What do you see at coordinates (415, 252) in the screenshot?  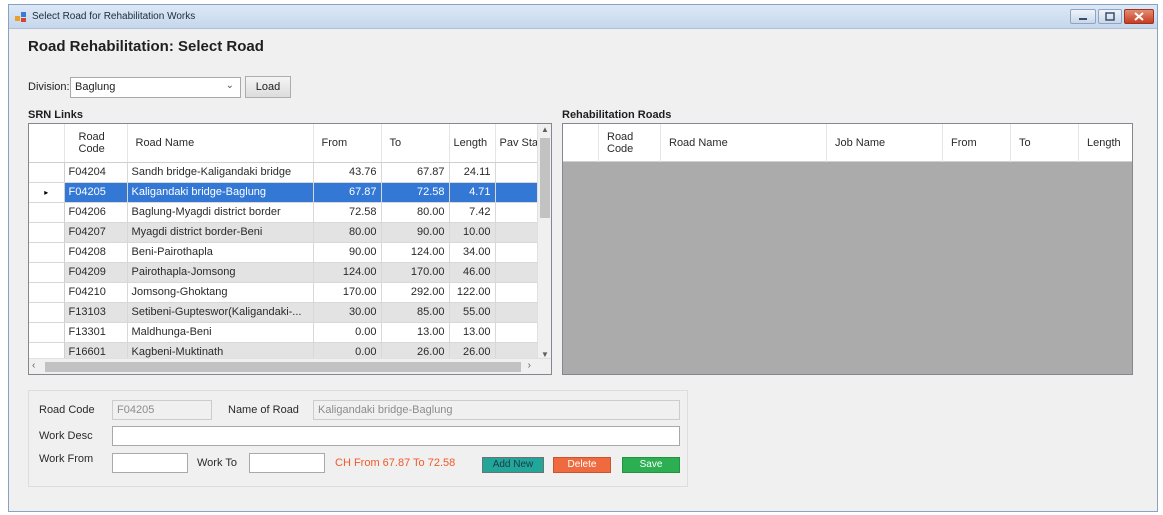 I see `cell-to: 124.00` at bounding box center [415, 252].